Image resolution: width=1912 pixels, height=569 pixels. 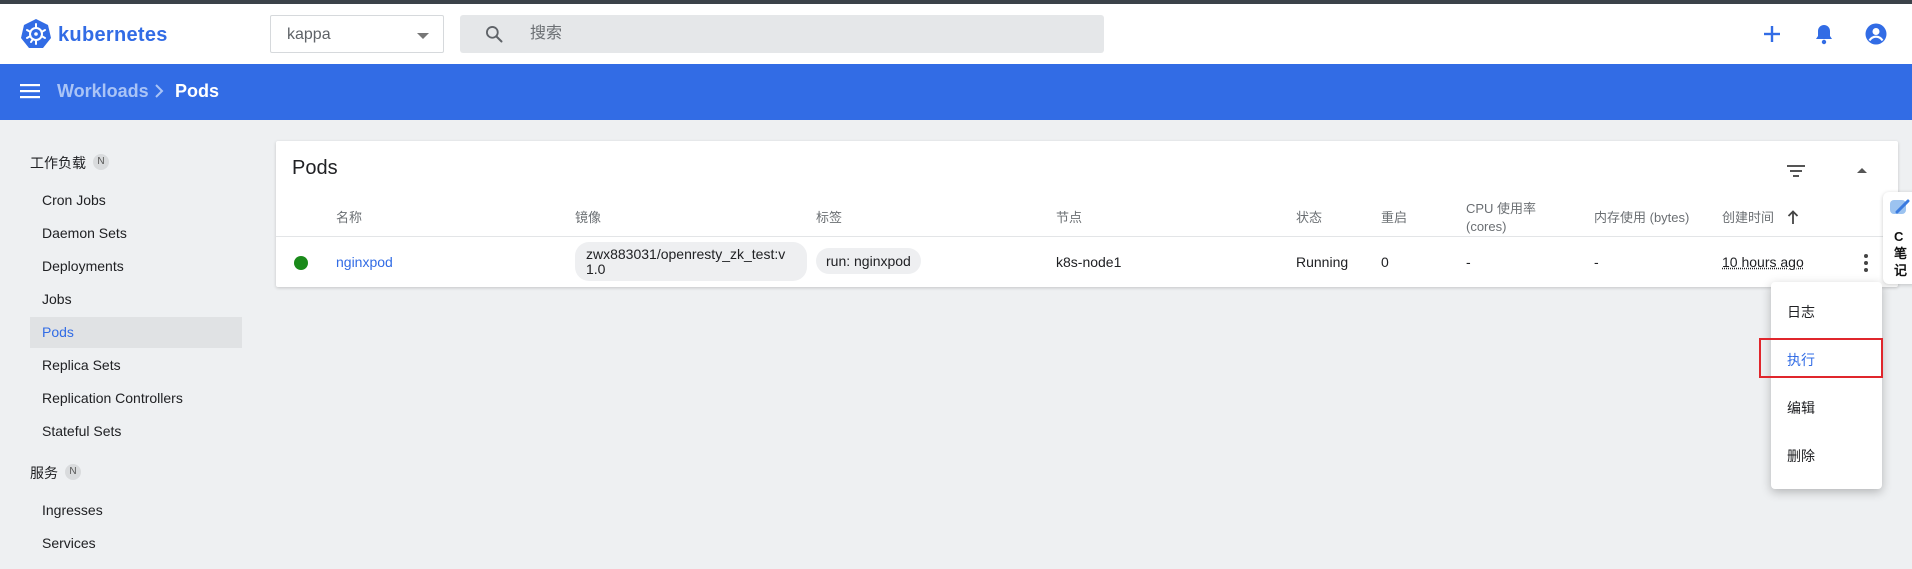 What do you see at coordinates (301, 263) in the screenshot?
I see `status-running-icon` at bounding box center [301, 263].